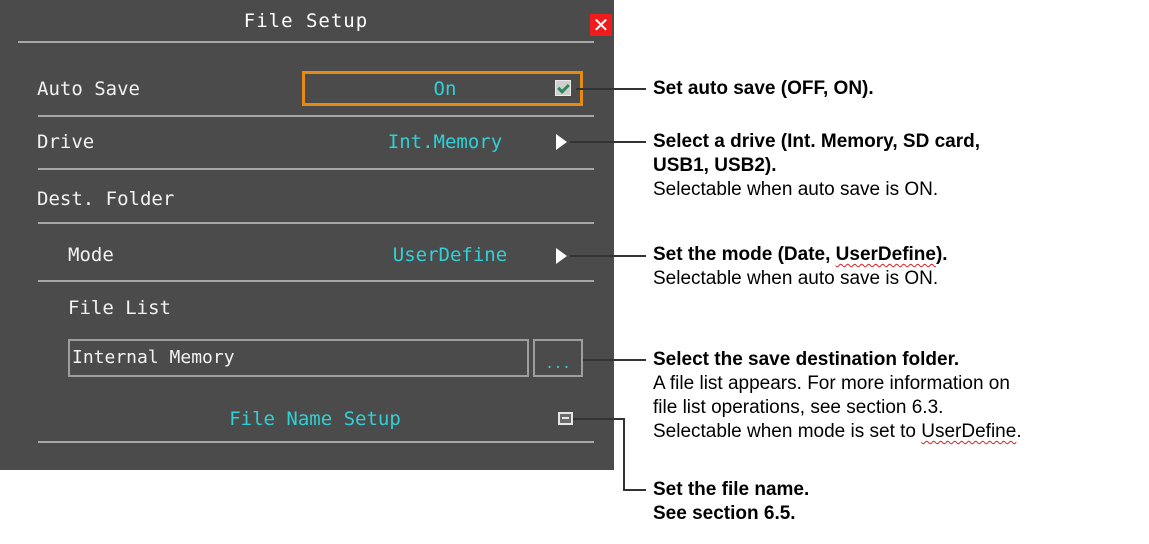  What do you see at coordinates (601, 25) in the screenshot?
I see `close-icon: ✕` at bounding box center [601, 25].